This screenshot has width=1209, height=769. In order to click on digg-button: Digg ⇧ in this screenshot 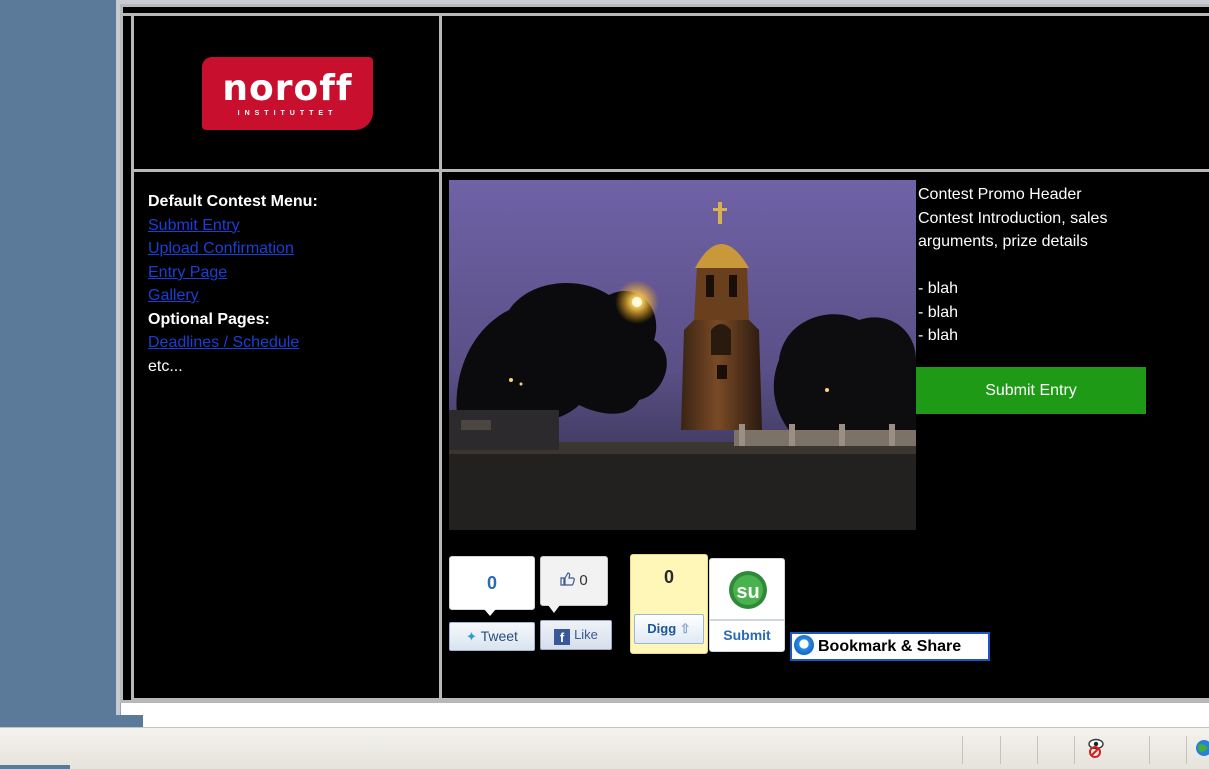, I will do `click(669, 629)`.